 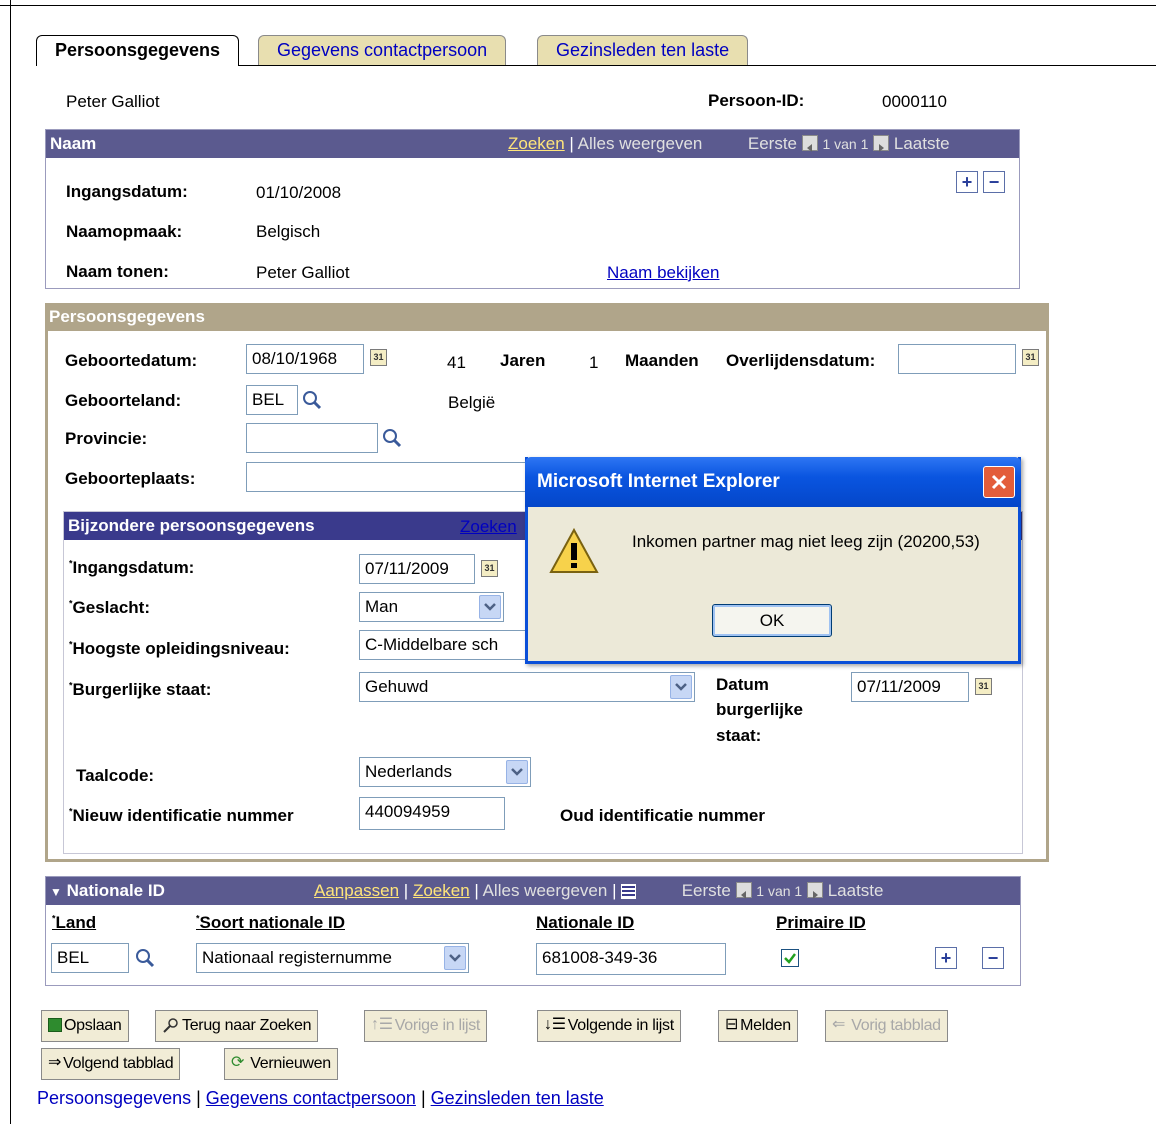 I want to click on person-id-value: 0000110, so click(x=914, y=101).